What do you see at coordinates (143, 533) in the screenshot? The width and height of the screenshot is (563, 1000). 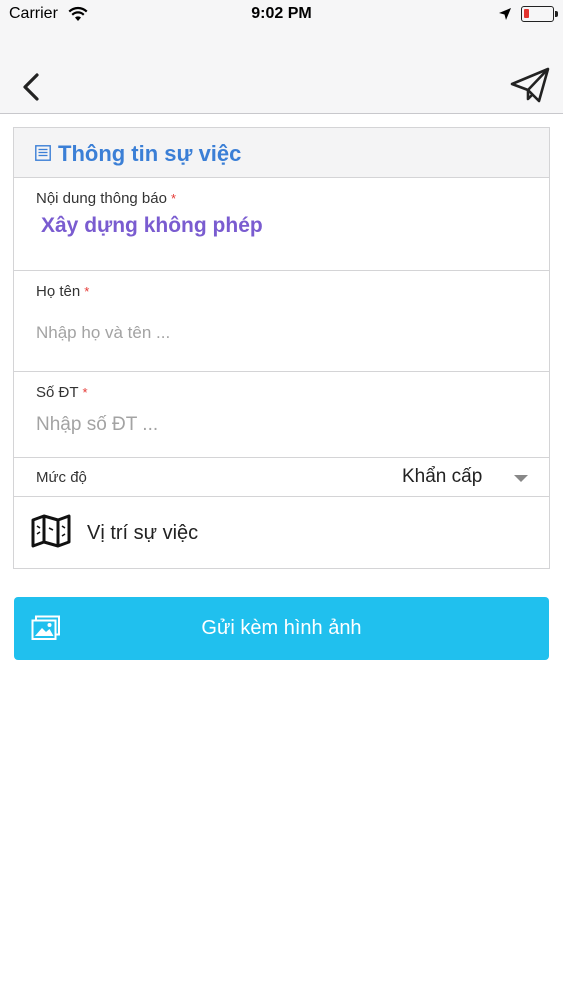 I see `location-label: Vị trí sự việc` at bounding box center [143, 533].